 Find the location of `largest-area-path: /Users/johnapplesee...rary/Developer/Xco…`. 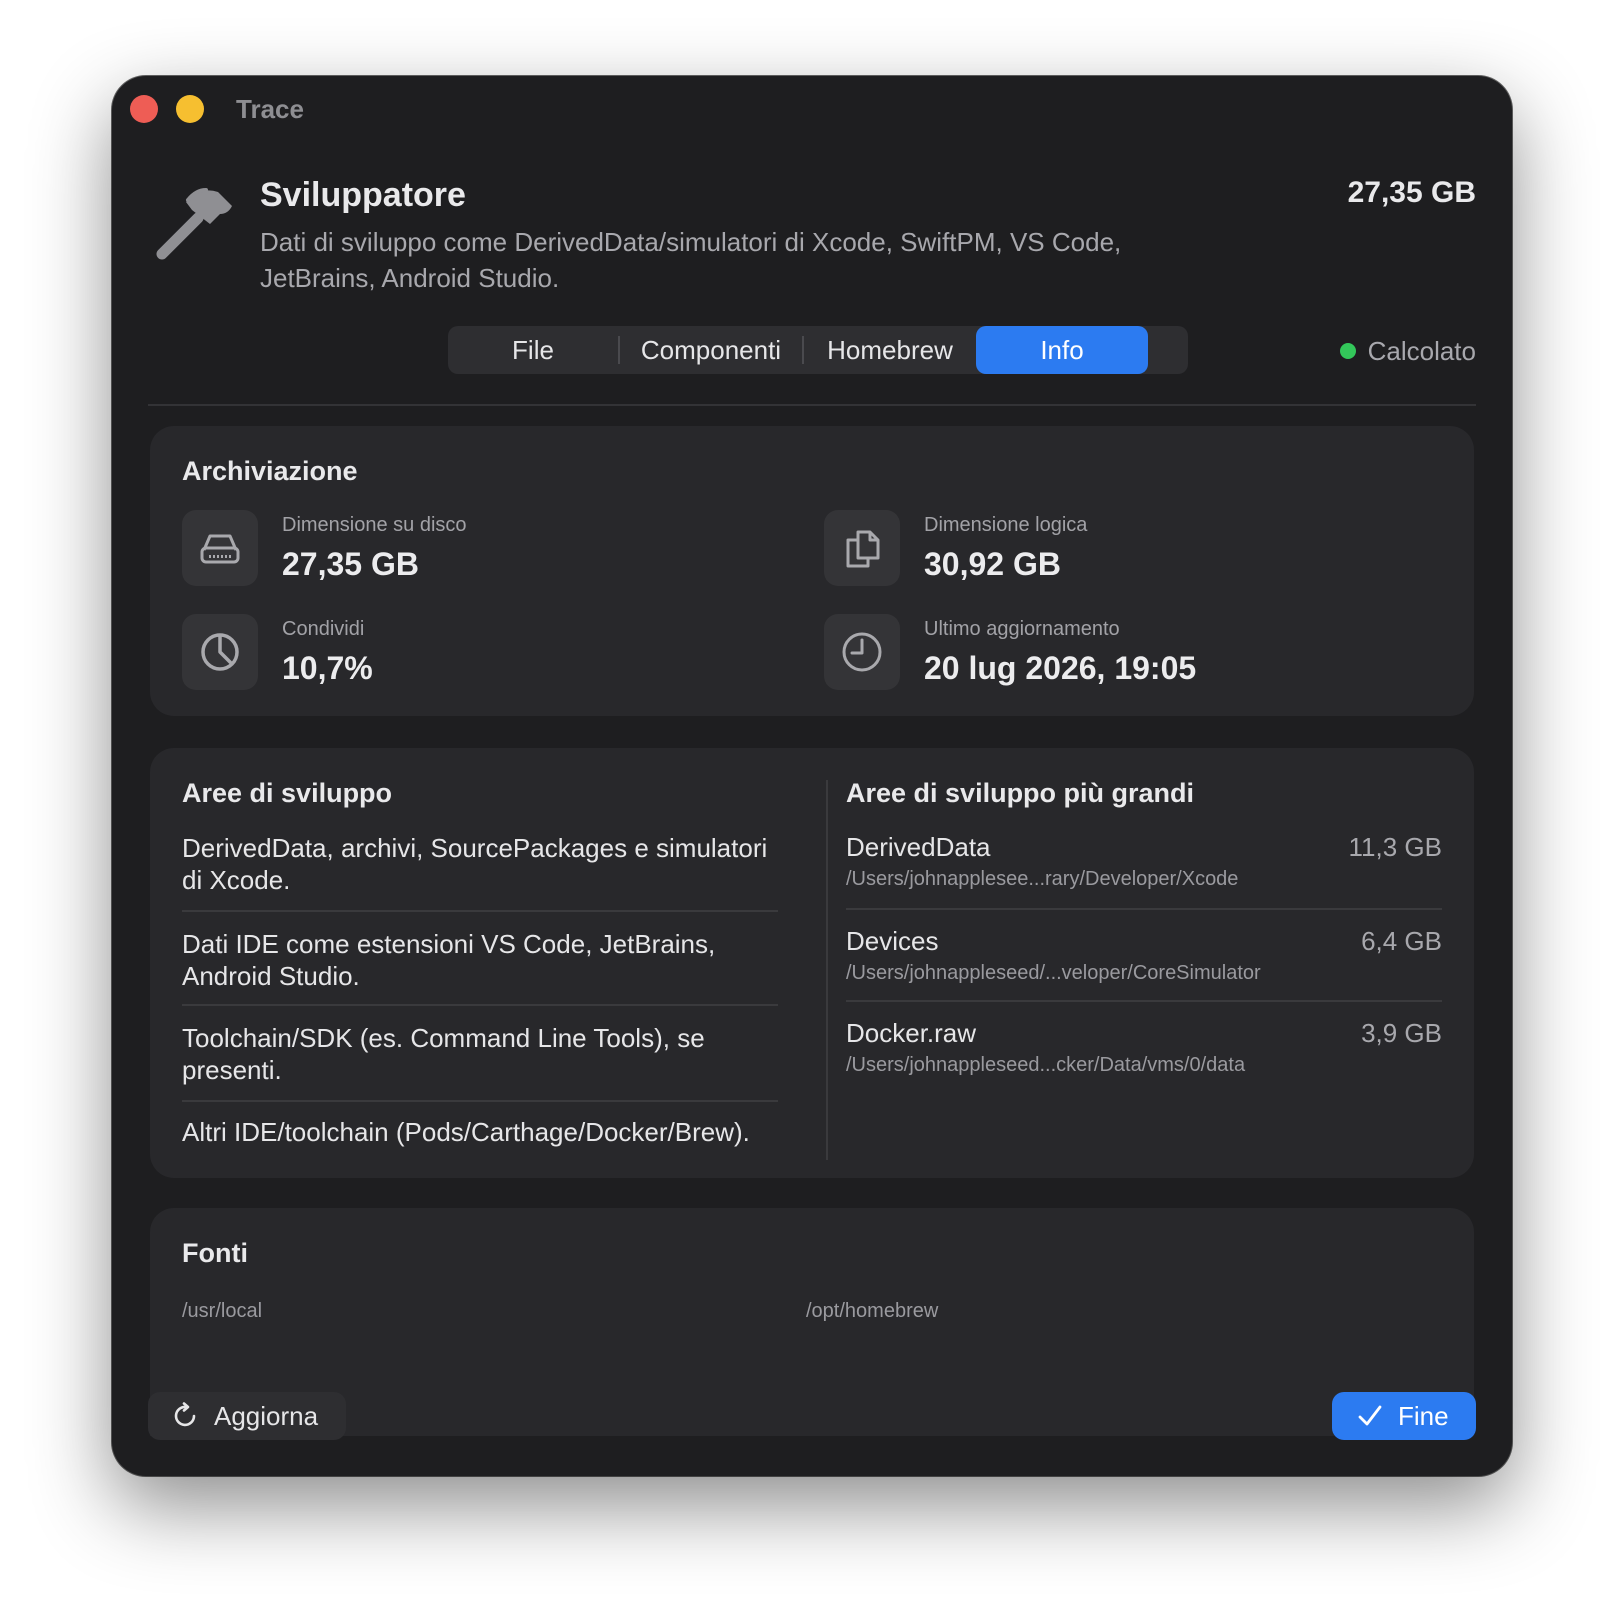

largest-area-path: /Users/johnapplesee...rary/Developer/Xco… is located at coordinates (1042, 879).